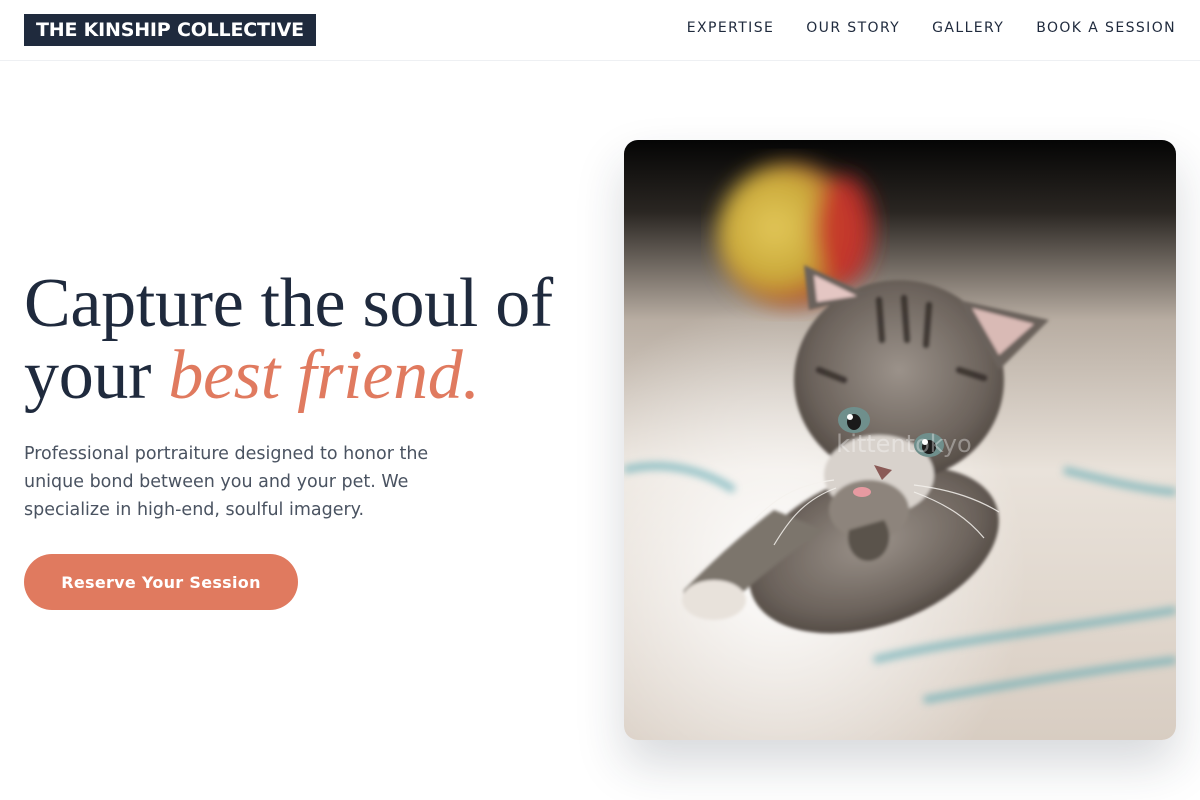  I want to click on headline-line-2: your, so click(96, 375).